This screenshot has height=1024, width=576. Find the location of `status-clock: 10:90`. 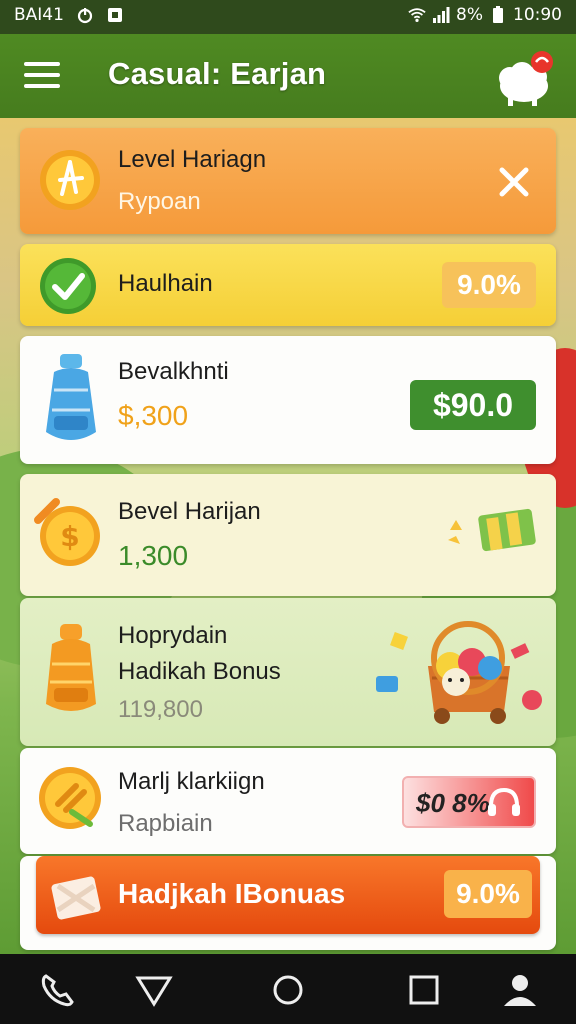

status-clock: 10:90 is located at coordinates (537, 15).